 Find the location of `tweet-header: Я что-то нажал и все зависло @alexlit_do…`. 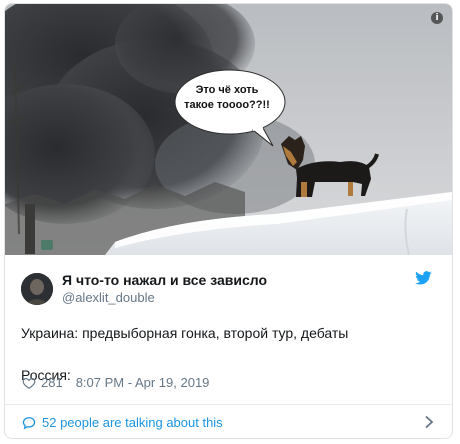

tweet-header: Я что-то нажал и все зависло @alexlit_do… is located at coordinates (228, 285).